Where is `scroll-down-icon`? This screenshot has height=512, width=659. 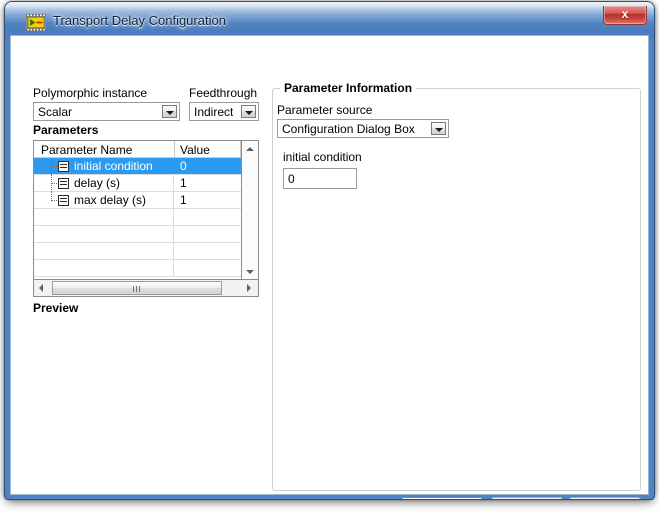
scroll-down-icon is located at coordinates (250, 272).